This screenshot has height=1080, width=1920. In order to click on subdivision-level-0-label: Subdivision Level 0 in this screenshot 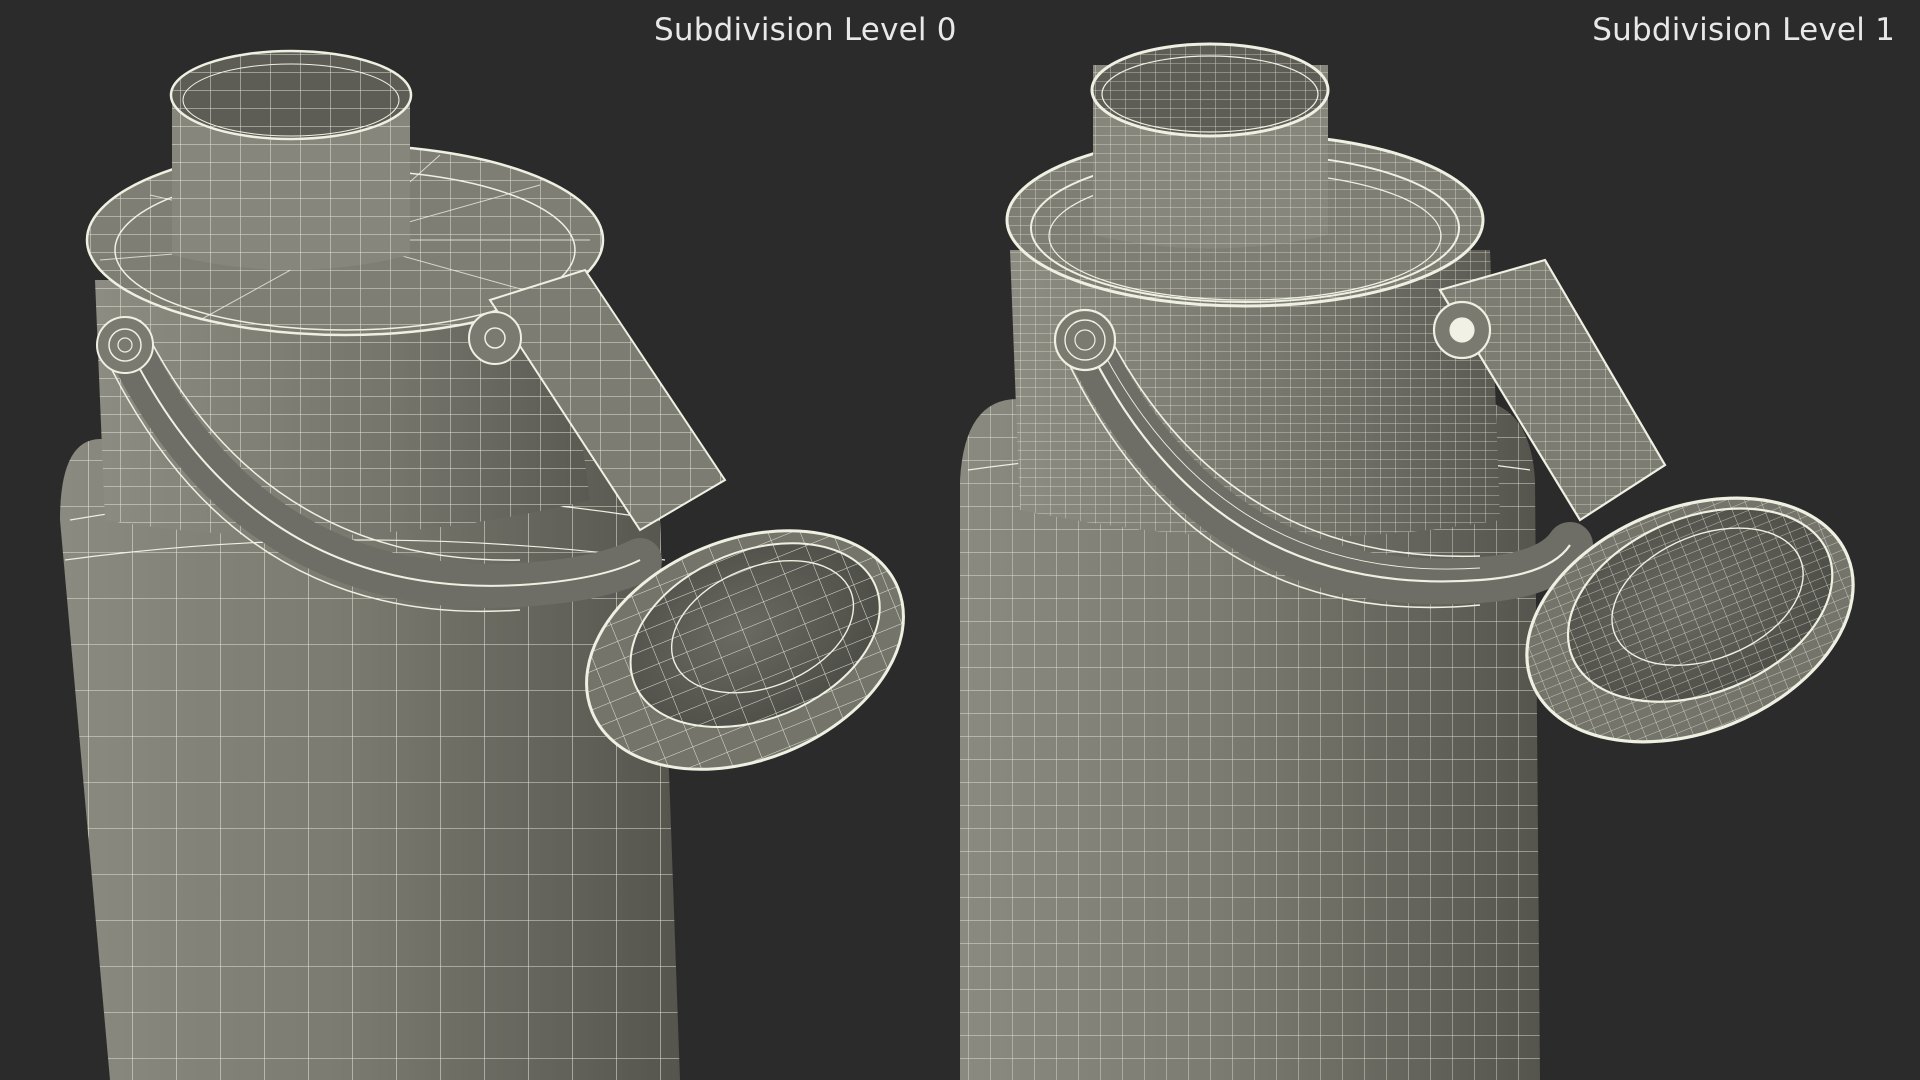, I will do `click(805, 30)`.